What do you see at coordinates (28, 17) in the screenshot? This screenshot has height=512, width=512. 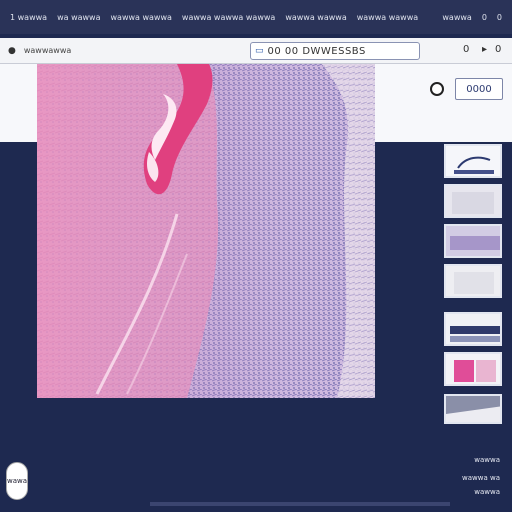 I see `menu-item-1: 1 wawwa` at bounding box center [28, 17].